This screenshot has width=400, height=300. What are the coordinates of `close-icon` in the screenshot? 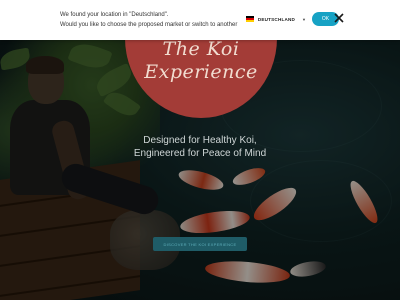 It's located at (339, 18).